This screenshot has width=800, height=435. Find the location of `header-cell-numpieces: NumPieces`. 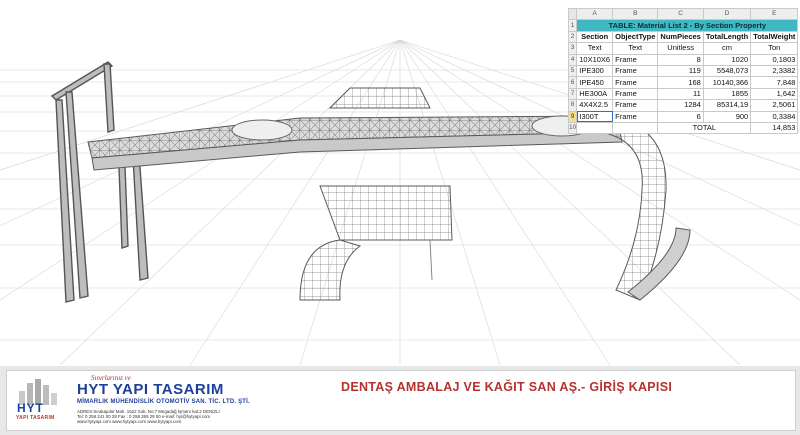

header-cell-numpieces: NumPieces is located at coordinates (680, 37).